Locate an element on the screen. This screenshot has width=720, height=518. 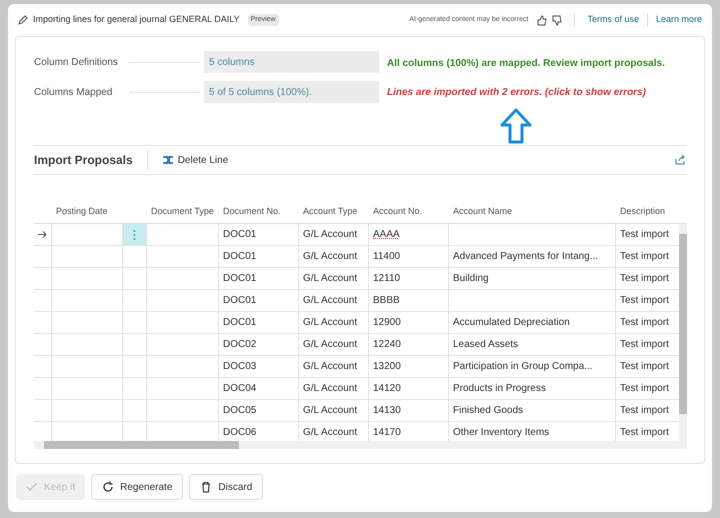
account-number: 14130 is located at coordinates (387, 411).